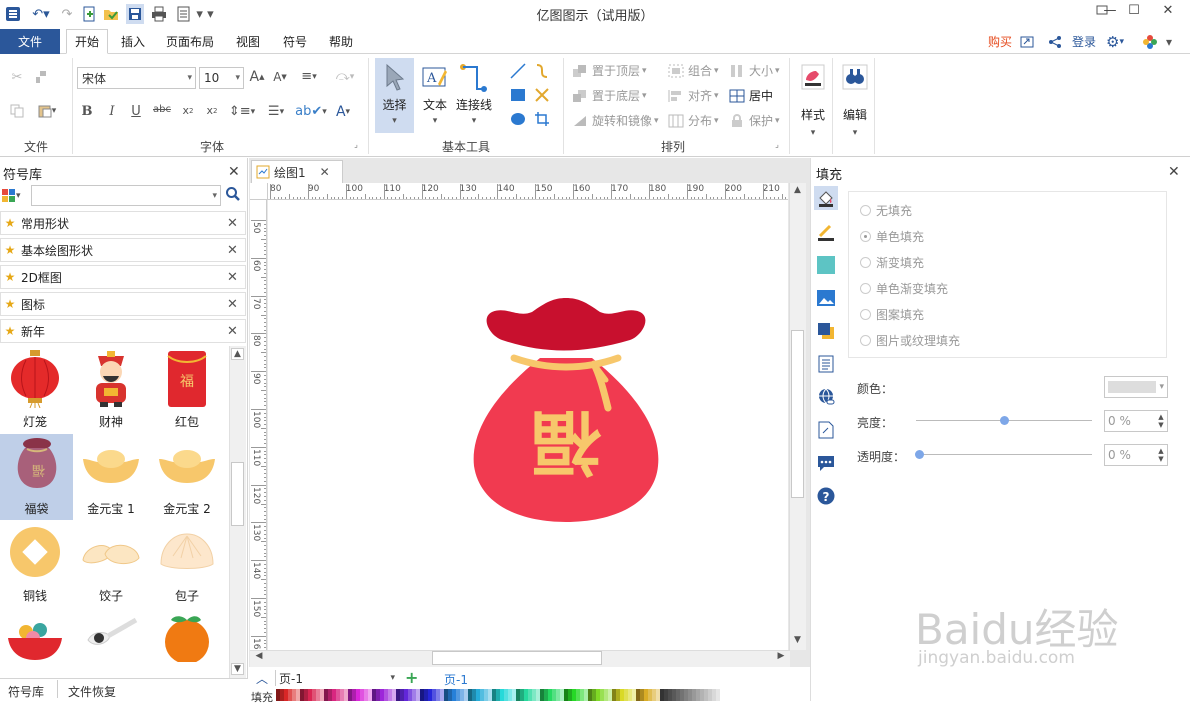  Describe the element at coordinates (435, 95) in the screenshot. I see `text-tool-button: A 文本 ▾` at that location.